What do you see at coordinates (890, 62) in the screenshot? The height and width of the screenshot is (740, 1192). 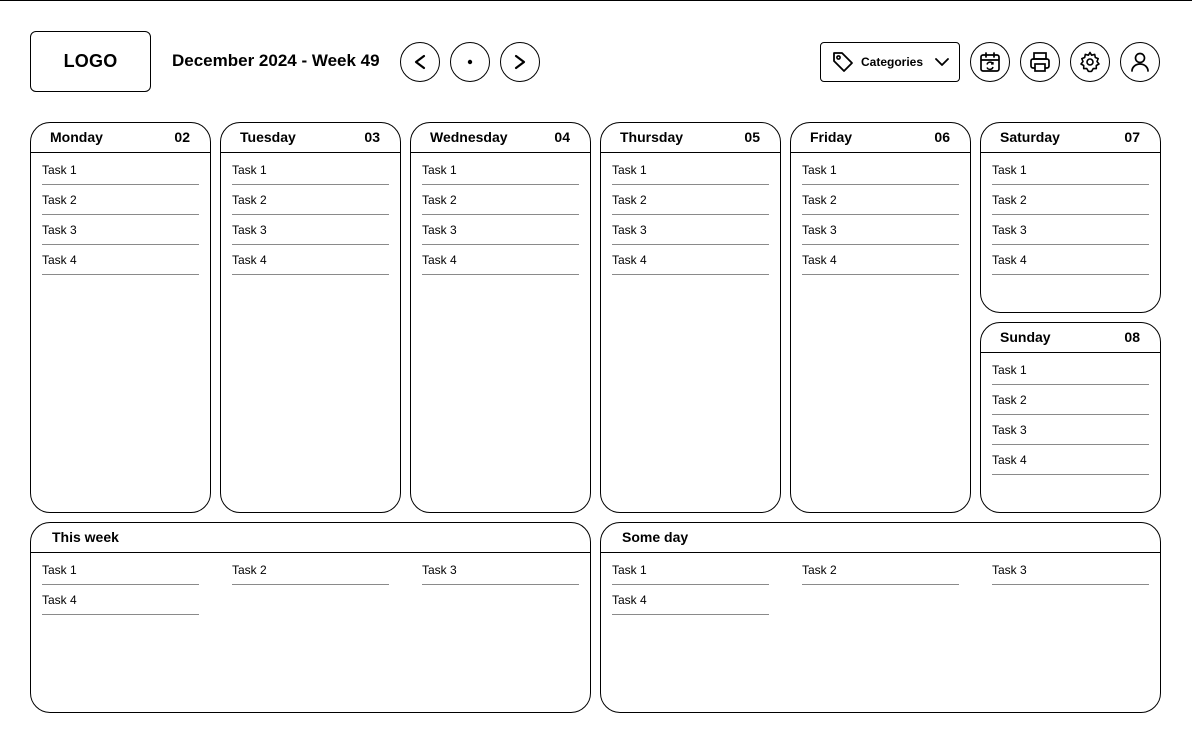 I see `categories-dropdown: Categories` at bounding box center [890, 62].